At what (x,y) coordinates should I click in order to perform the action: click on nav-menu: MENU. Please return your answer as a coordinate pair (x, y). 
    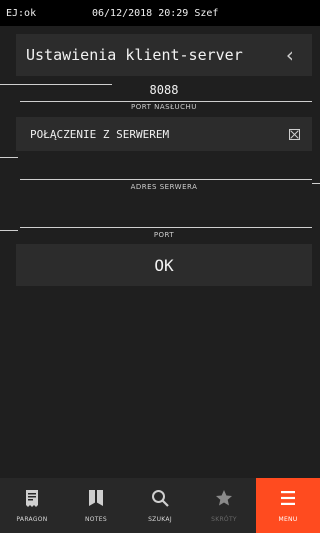
    Looking at the image, I should click on (288, 505).